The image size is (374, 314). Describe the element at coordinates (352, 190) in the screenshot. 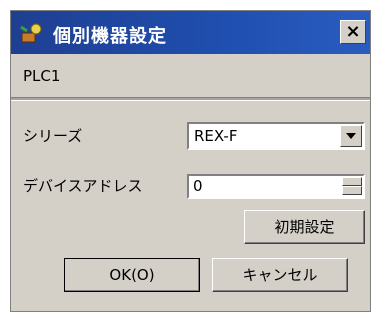

I see `spin-down-button` at that location.